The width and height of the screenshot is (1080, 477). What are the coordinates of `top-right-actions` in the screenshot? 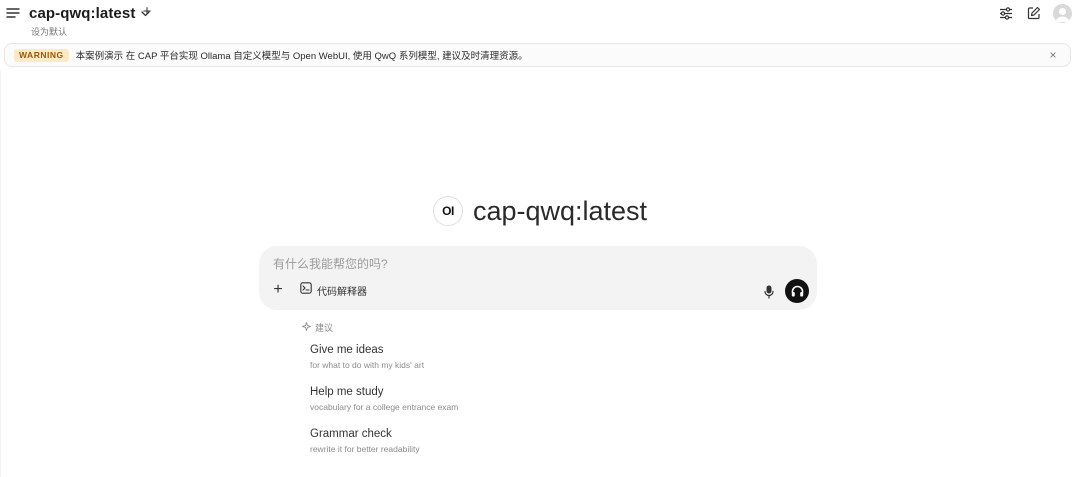 It's located at (1034, 13).